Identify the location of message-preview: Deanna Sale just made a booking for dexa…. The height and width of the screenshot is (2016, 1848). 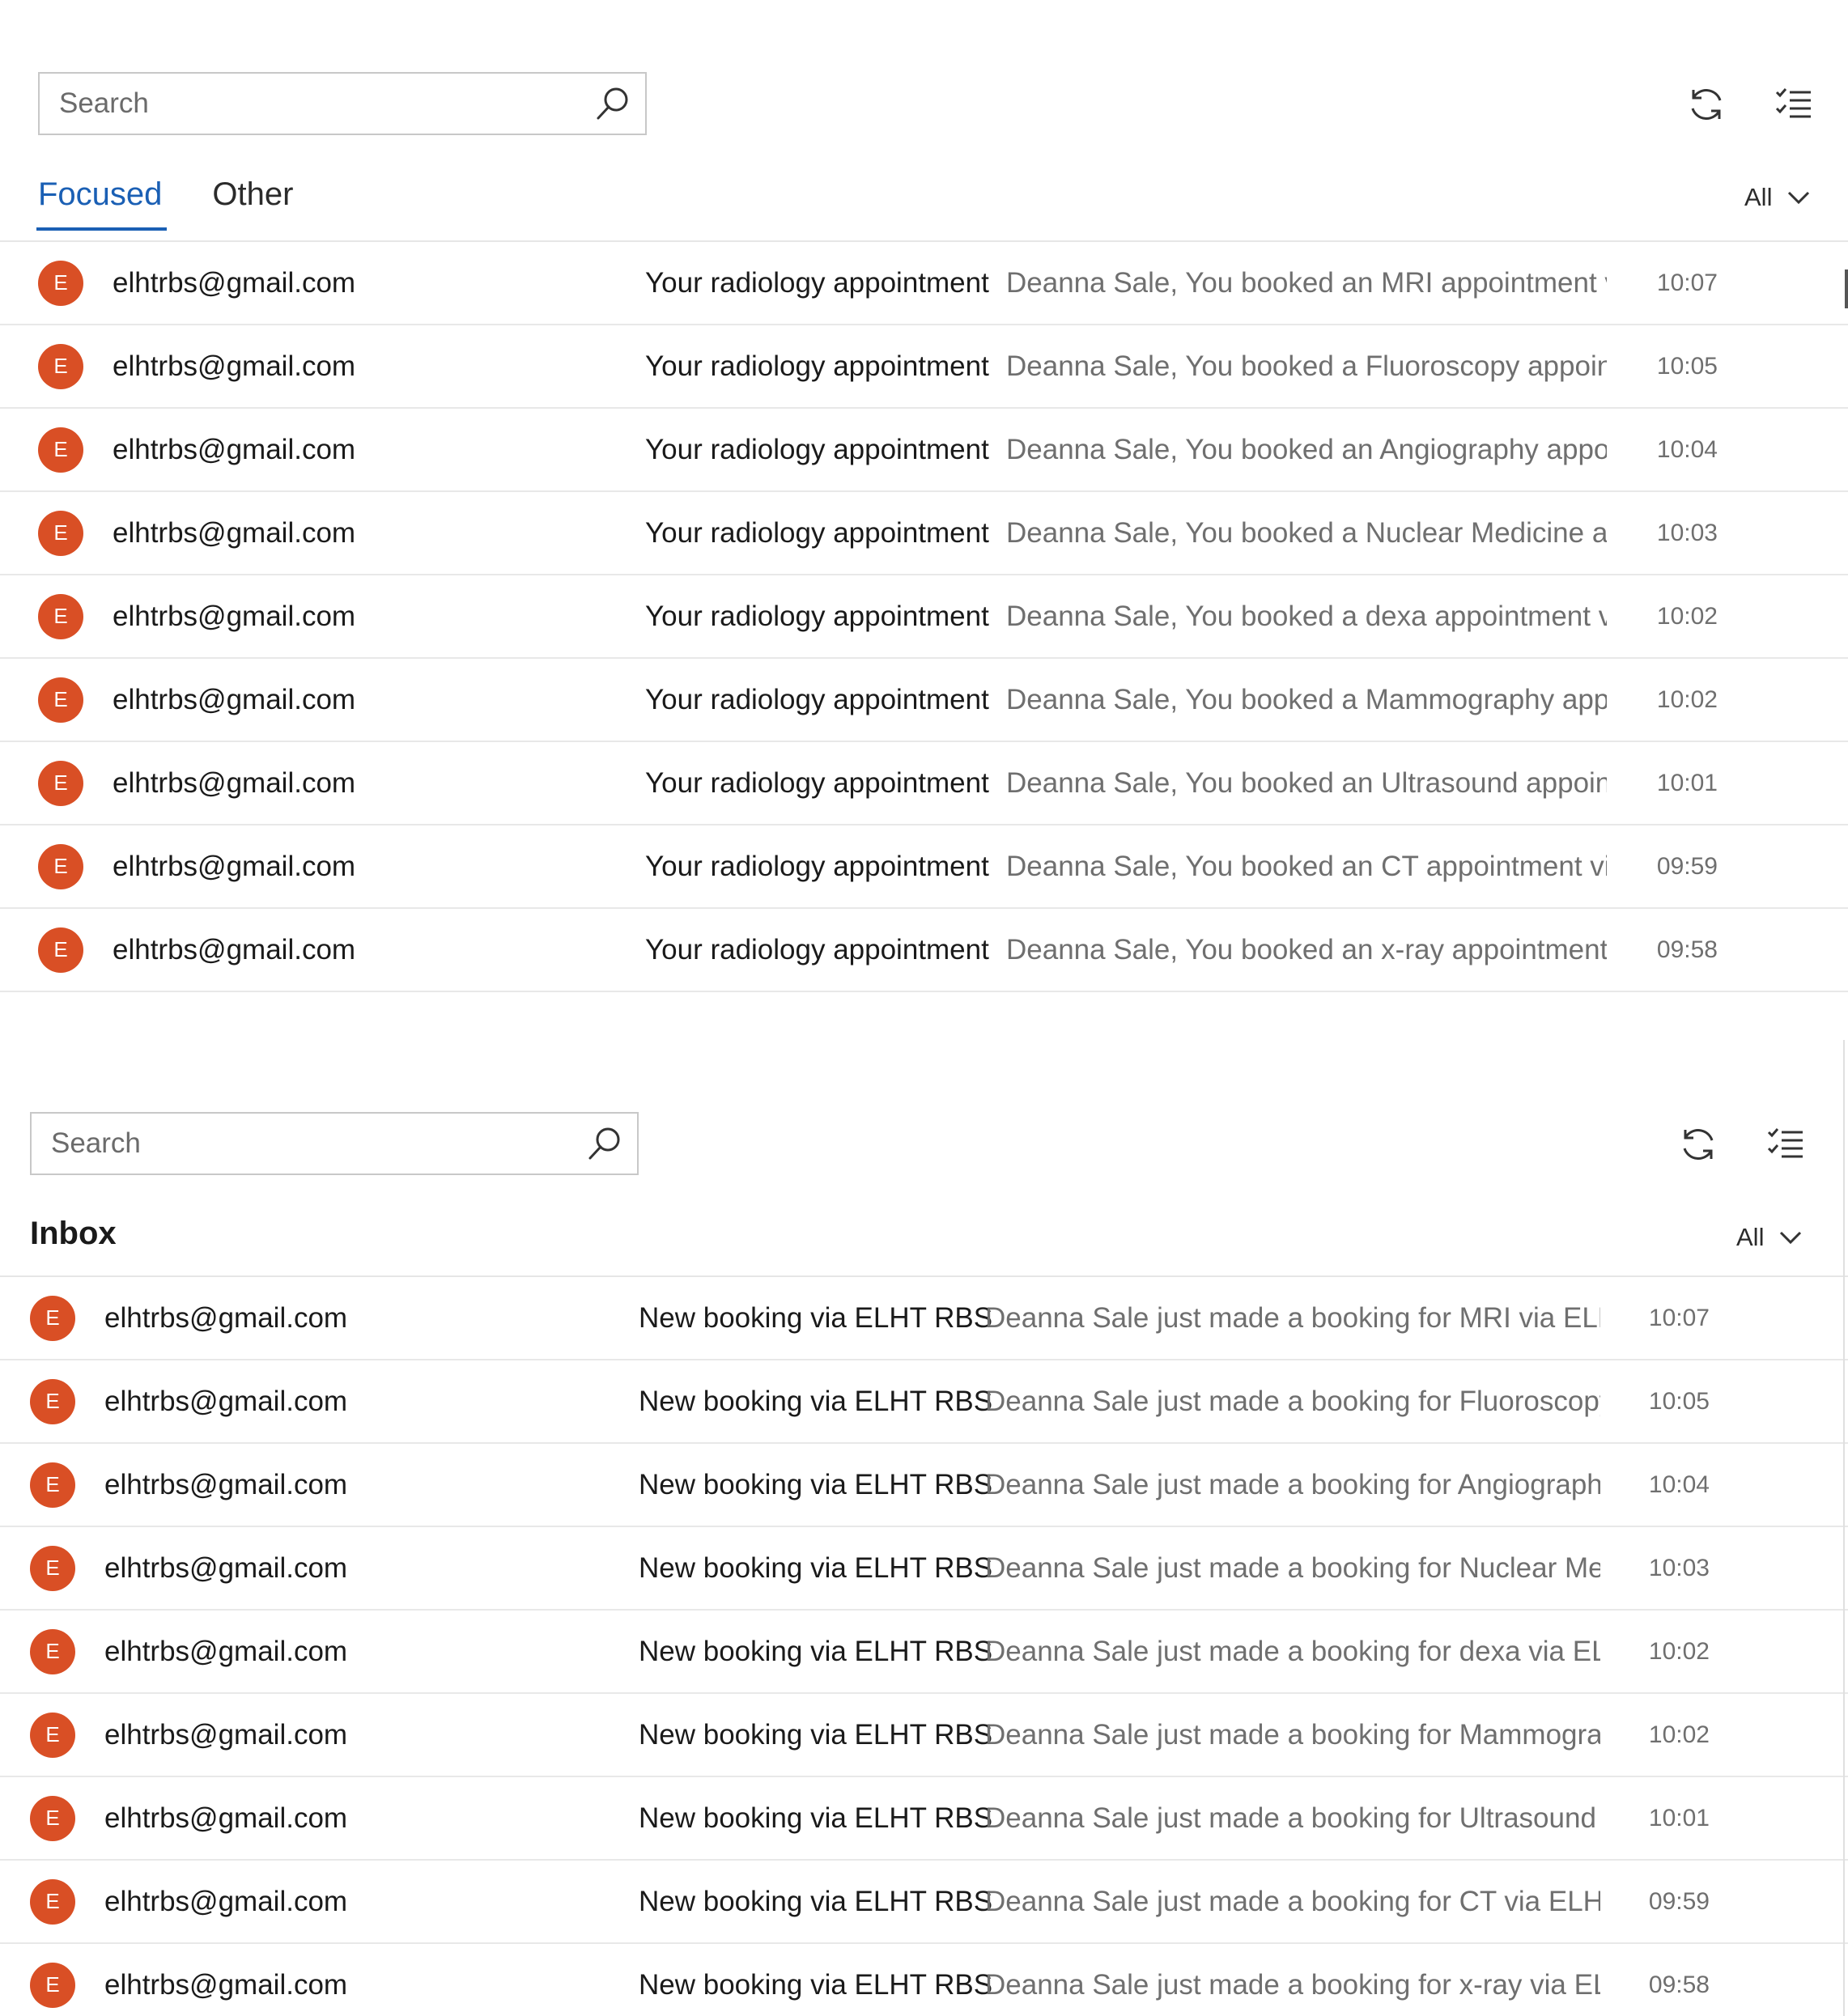
(1293, 1651).